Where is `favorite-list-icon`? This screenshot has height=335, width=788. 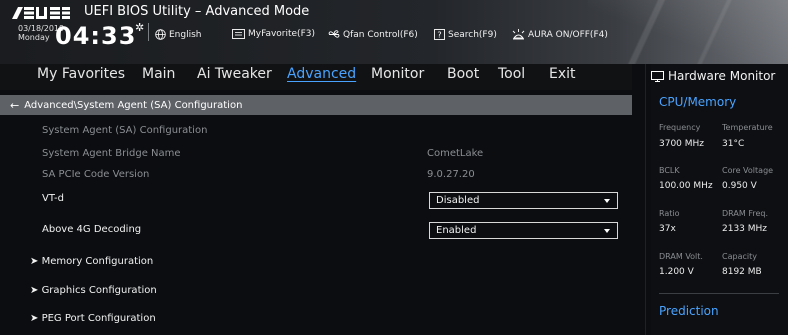 favorite-list-icon is located at coordinates (238, 34).